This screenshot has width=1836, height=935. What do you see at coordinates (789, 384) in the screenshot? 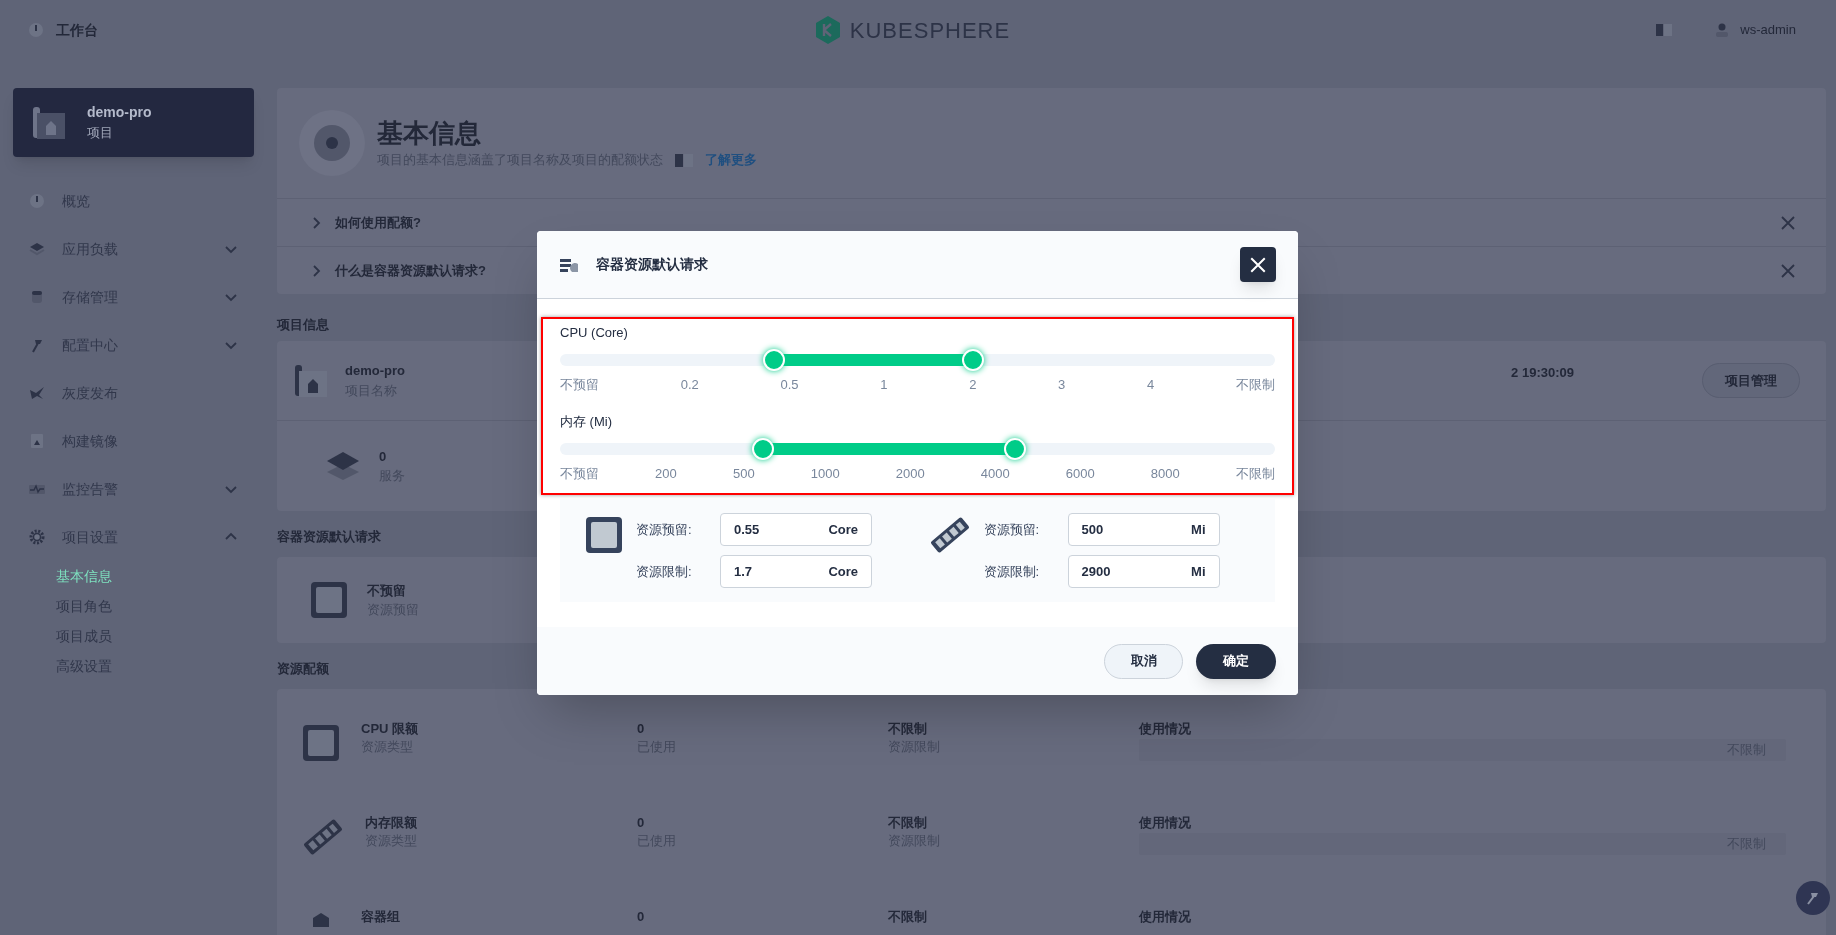
I see `tick-label: 0.5` at bounding box center [789, 384].